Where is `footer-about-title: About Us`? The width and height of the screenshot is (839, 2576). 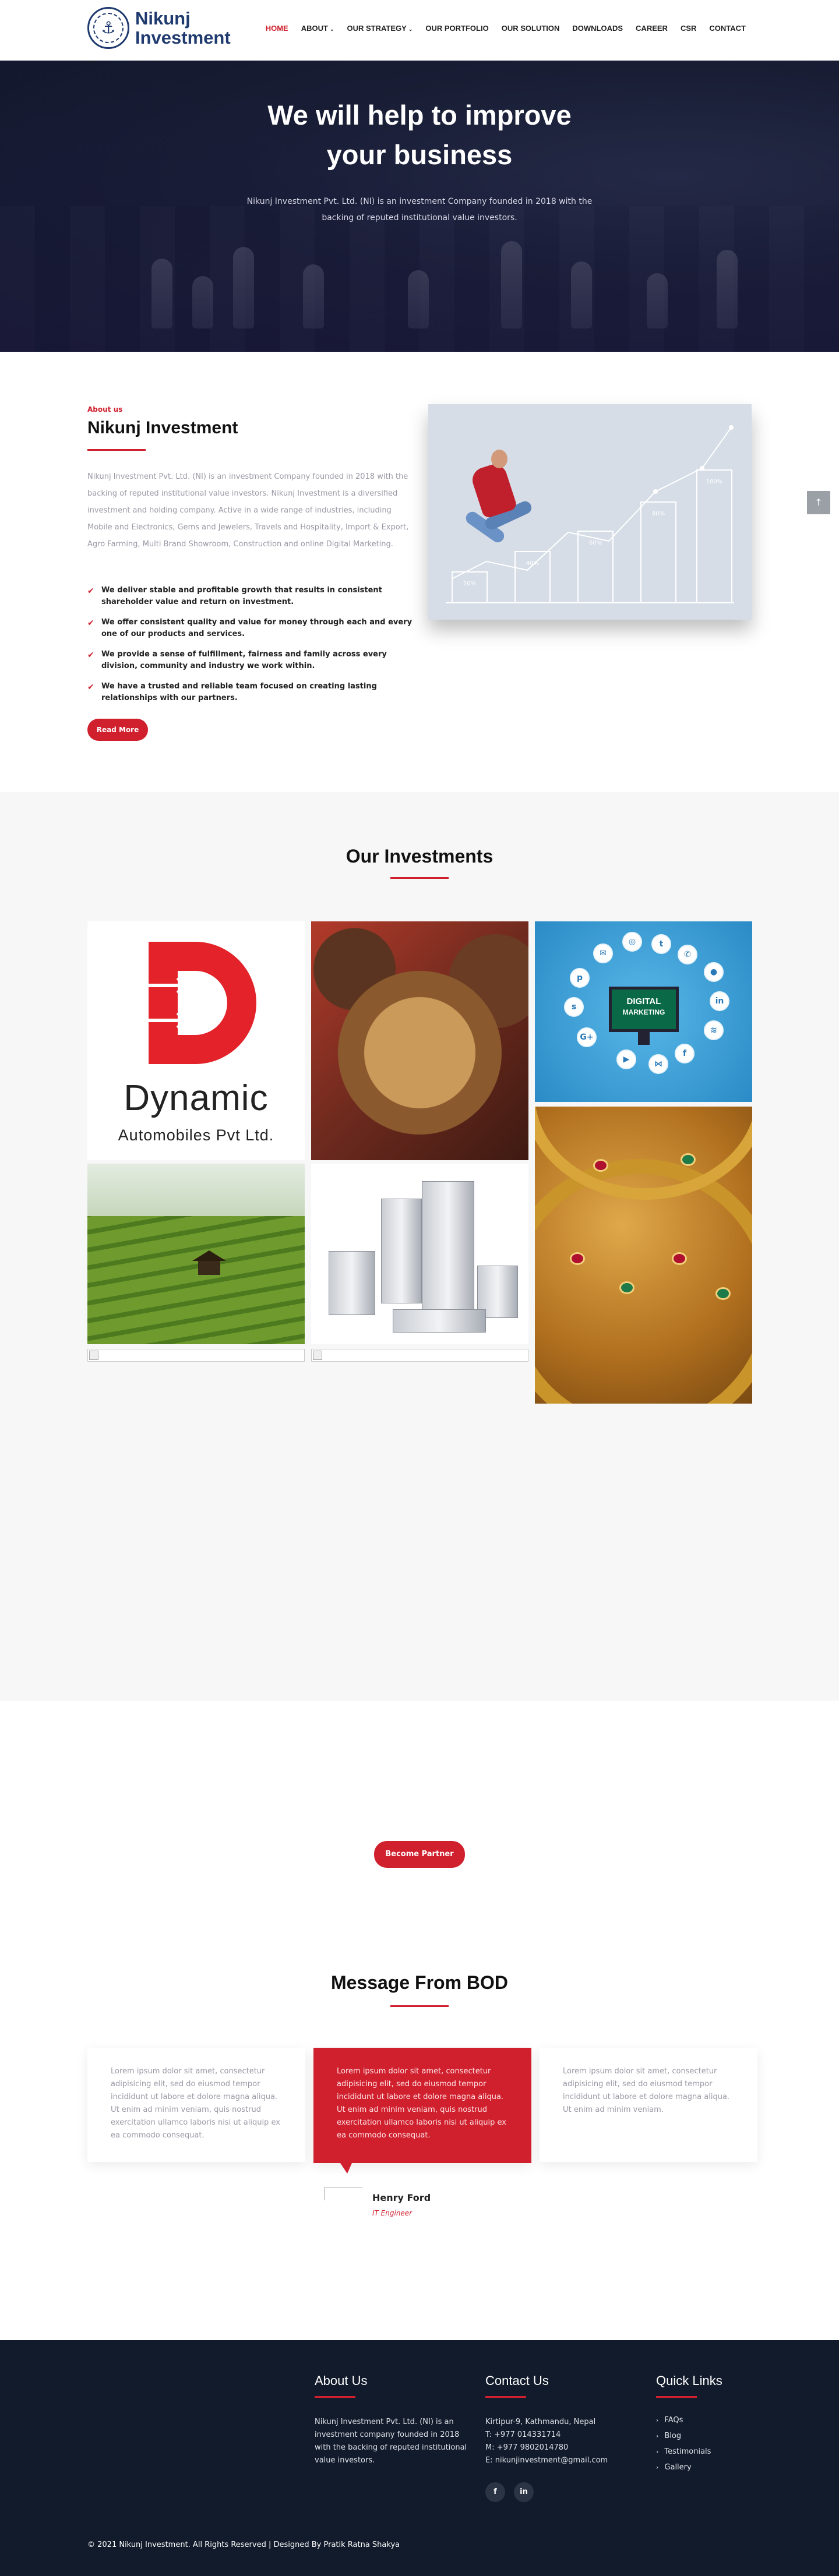 footer-about-title: About Us is located at coordinates (342, 2380).